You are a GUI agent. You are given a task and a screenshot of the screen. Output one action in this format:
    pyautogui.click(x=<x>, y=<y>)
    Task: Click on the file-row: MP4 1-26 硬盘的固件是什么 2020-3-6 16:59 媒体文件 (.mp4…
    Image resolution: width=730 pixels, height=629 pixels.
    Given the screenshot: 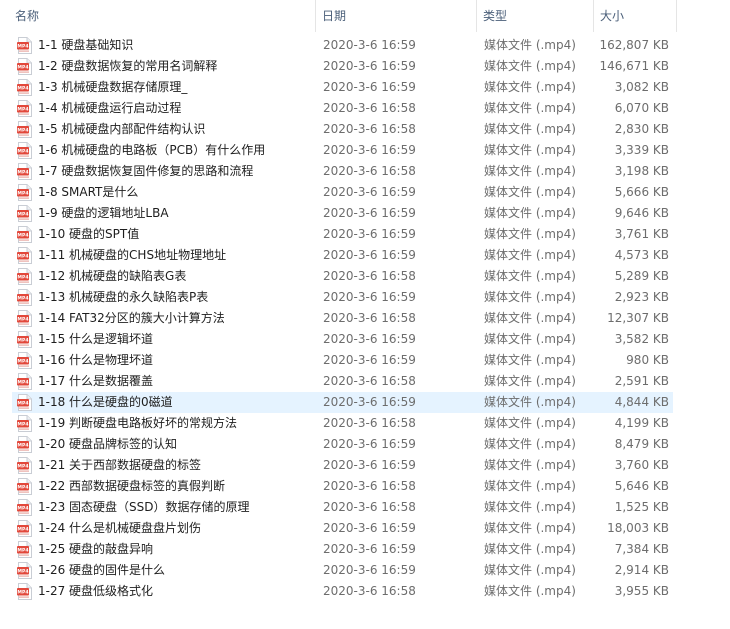 What is the action you would take?
    pyautogui.click(x=365, y=570)
    